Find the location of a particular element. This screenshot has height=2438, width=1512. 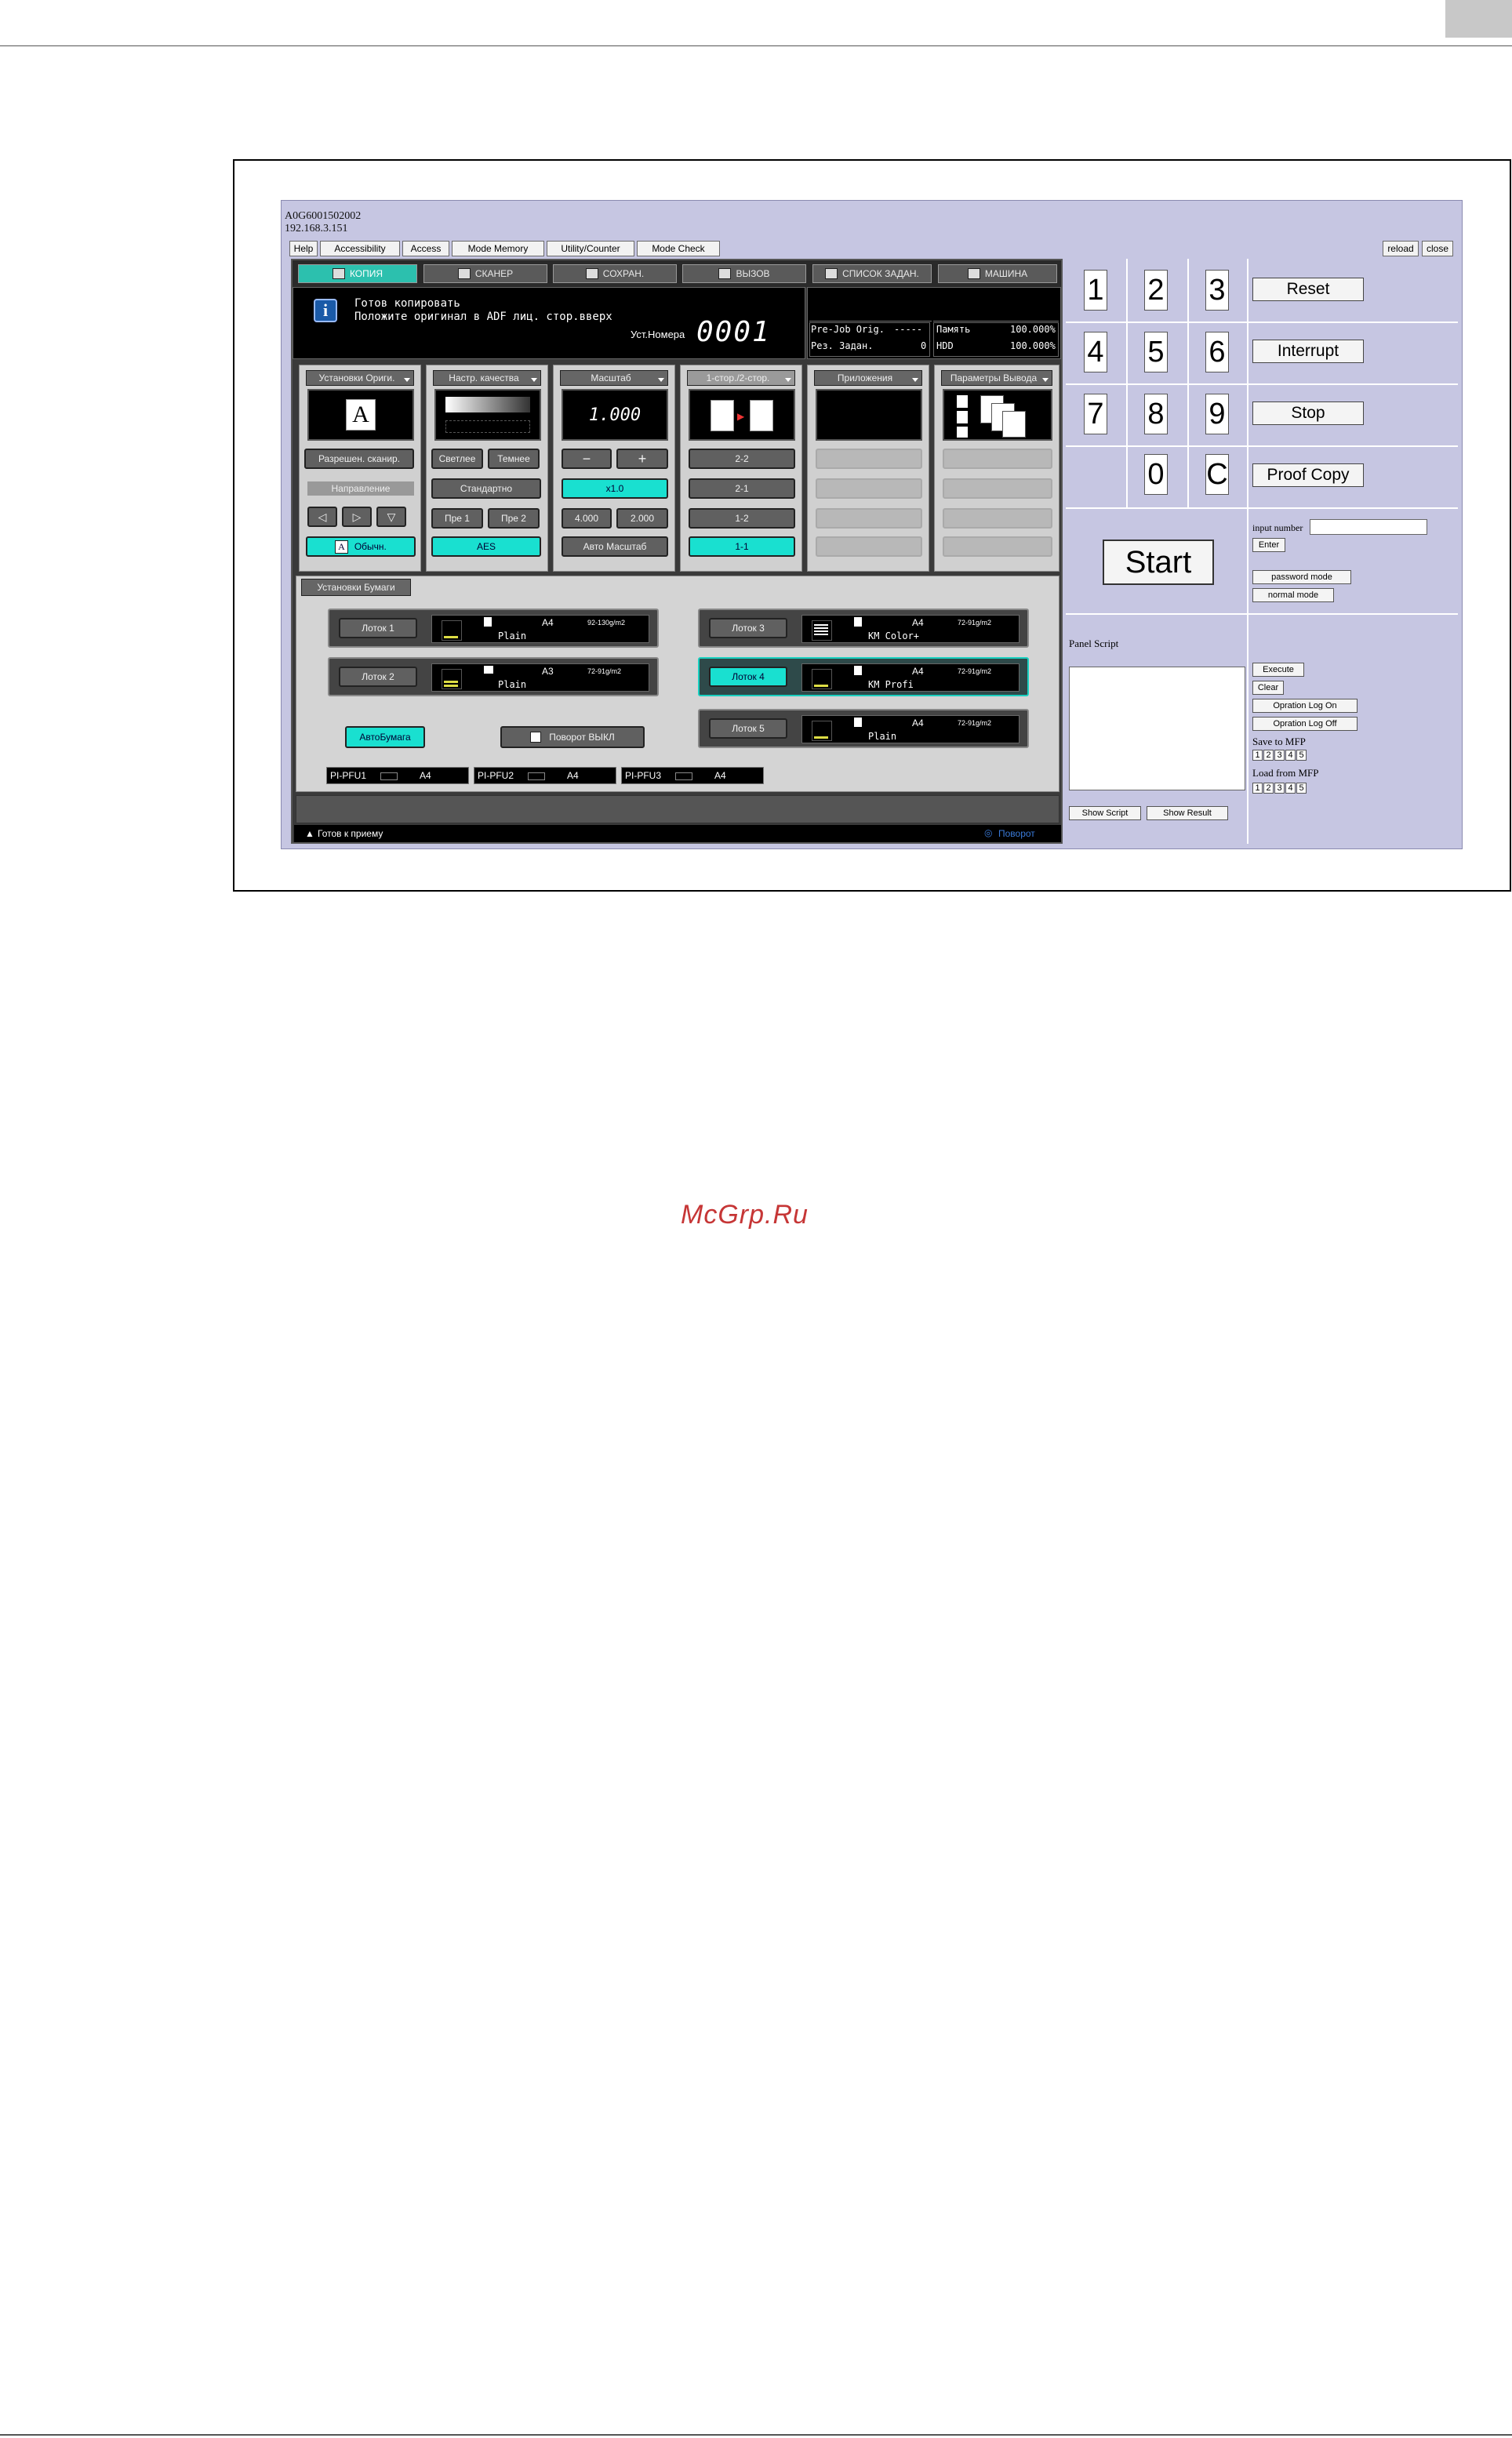

tray-2: Лоток 2 A3 72-91g/m2 Plain is located at coordinates (493, 677).